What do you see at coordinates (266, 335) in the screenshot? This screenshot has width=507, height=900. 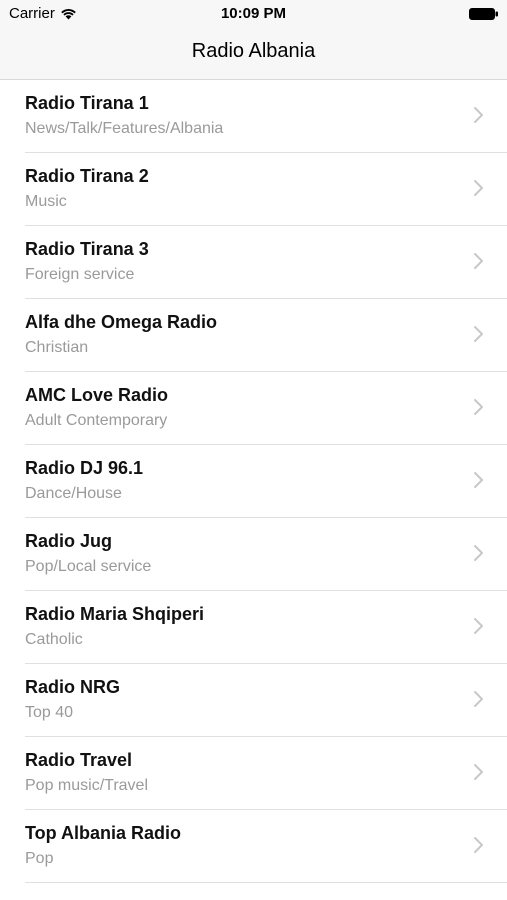 I see `station-row: Alfa dhe Omega Radio Christian` at bounding box center [266, 335].